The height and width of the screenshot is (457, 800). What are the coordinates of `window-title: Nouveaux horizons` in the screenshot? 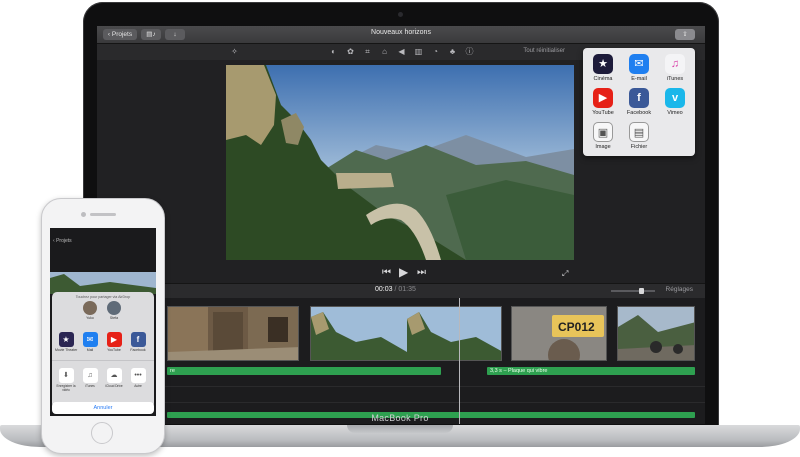 It's located at (401, 32).